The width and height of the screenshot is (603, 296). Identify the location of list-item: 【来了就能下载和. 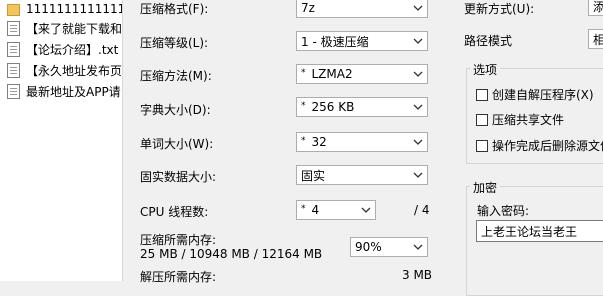
(61, 28).